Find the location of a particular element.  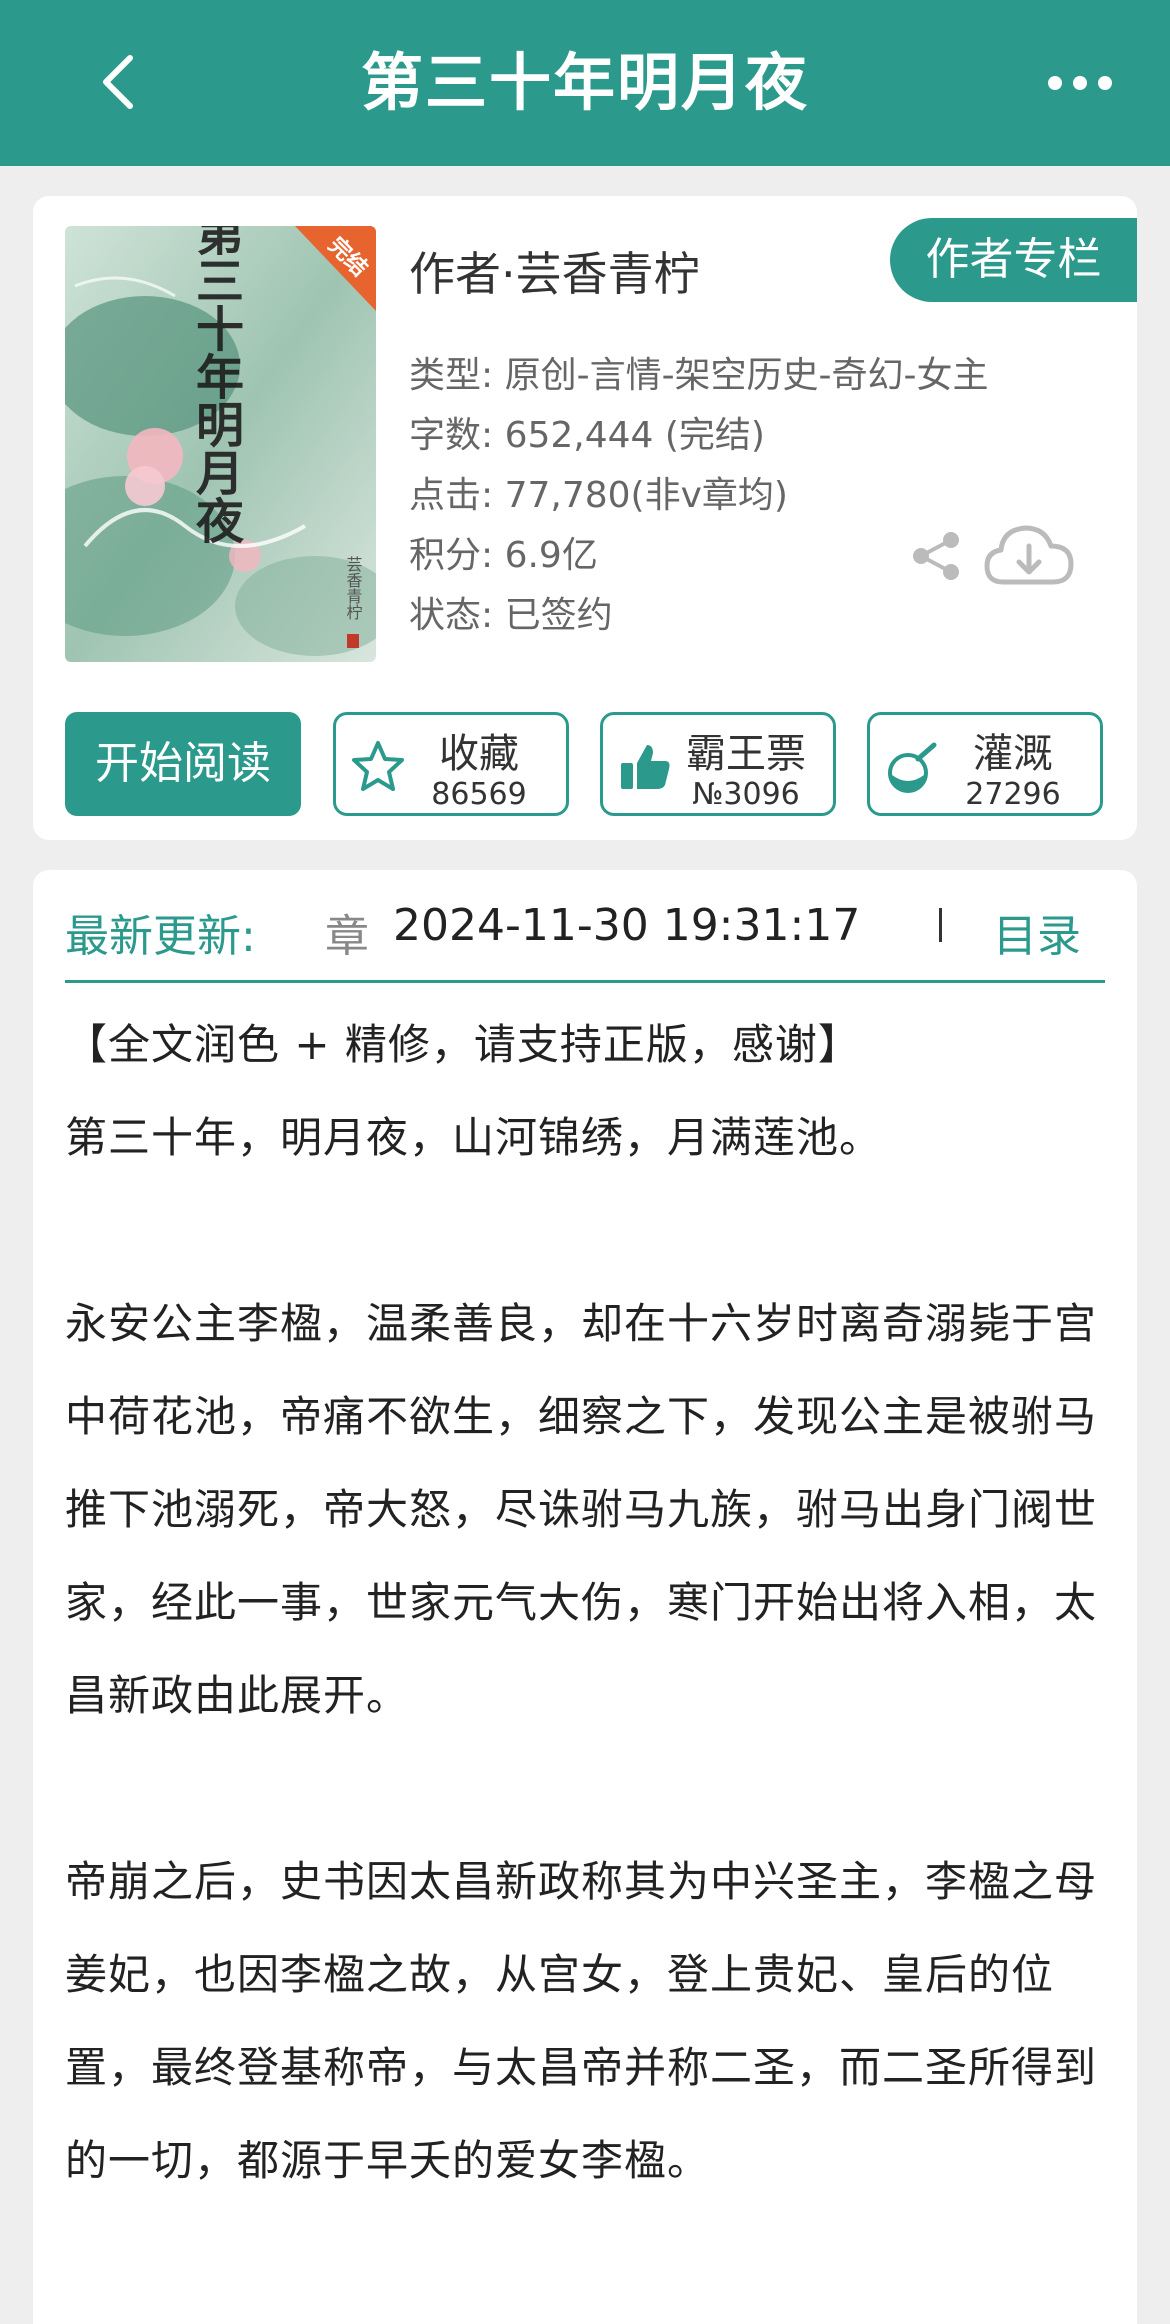

bawang-rank: №3096 is located at coordinates (746, 794).